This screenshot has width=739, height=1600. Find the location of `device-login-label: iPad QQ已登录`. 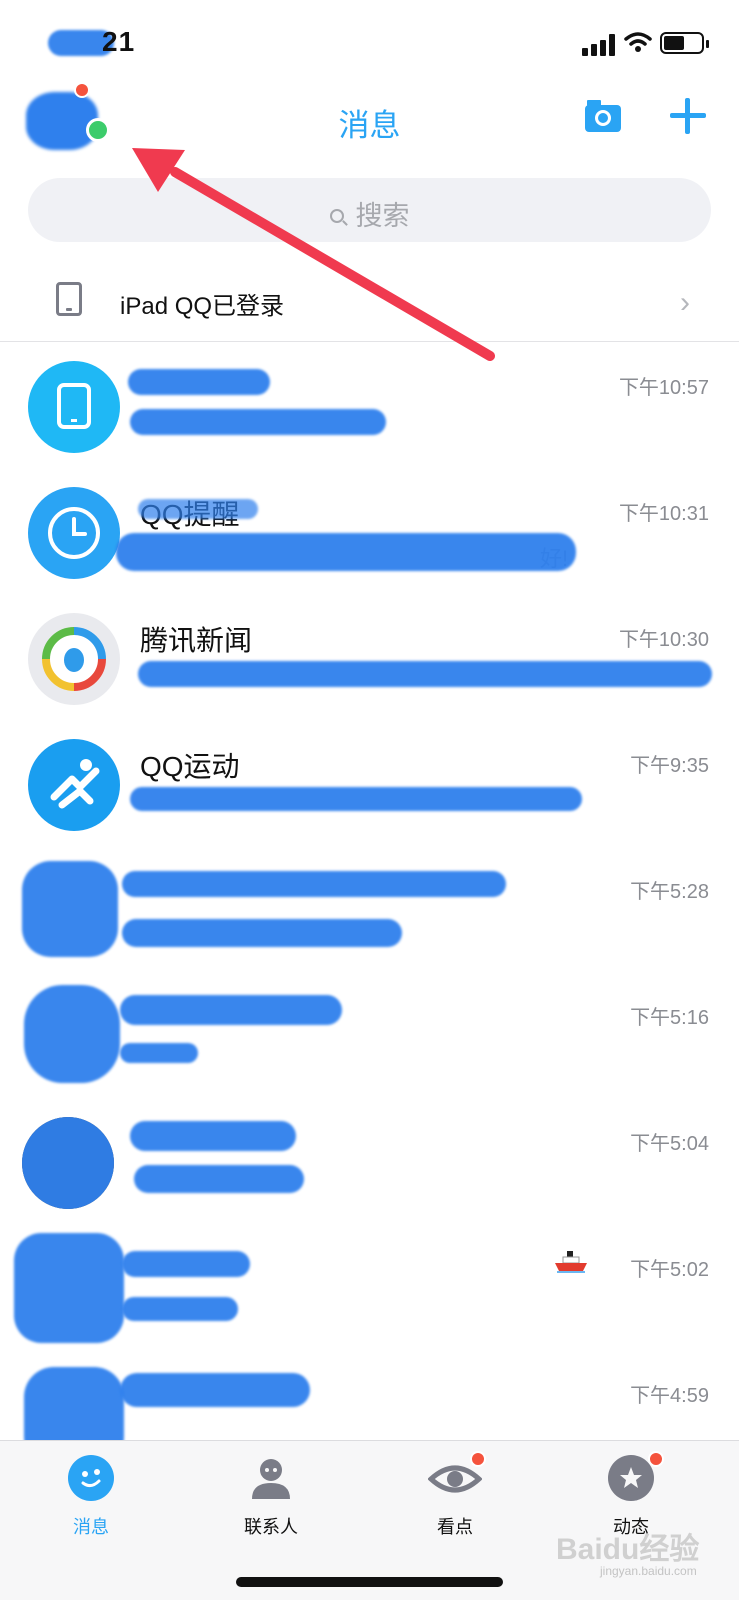

device-login-label: iPad QQ已登录 is located at coordinates (202, 306).